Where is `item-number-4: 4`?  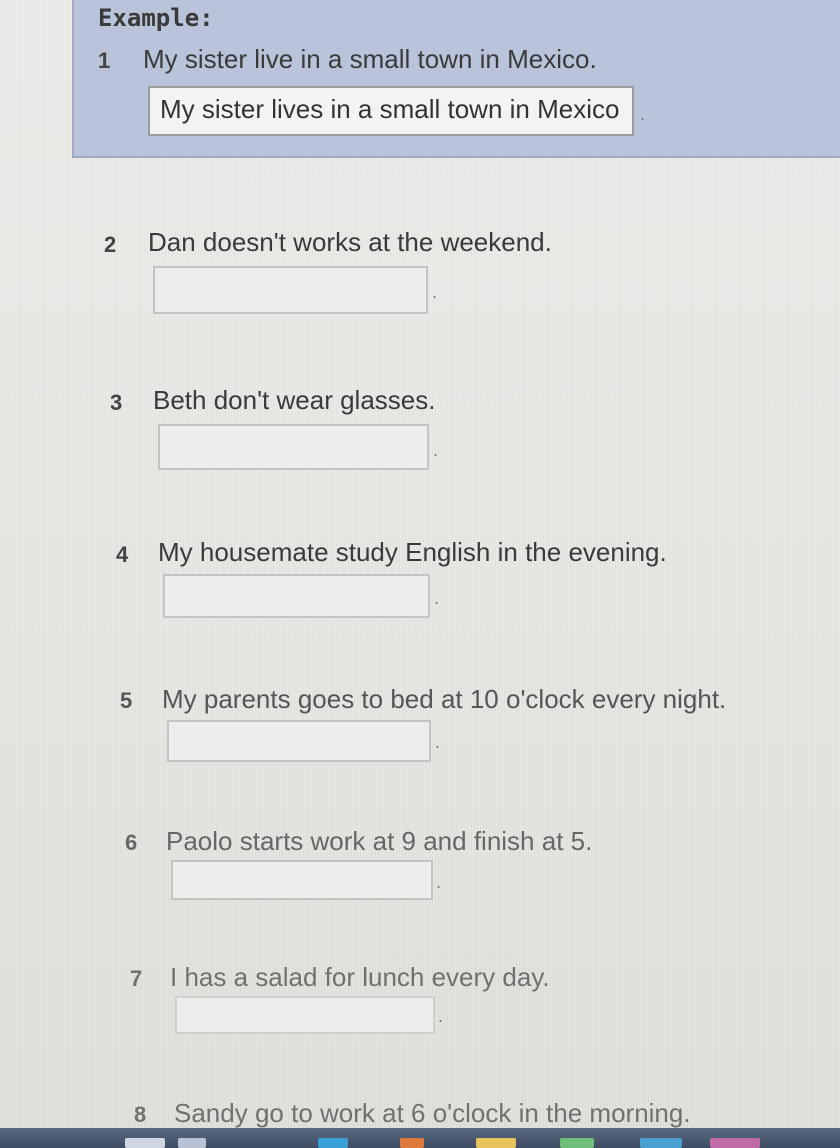
item-number-4: 4 is located at coordinates (122, 554).